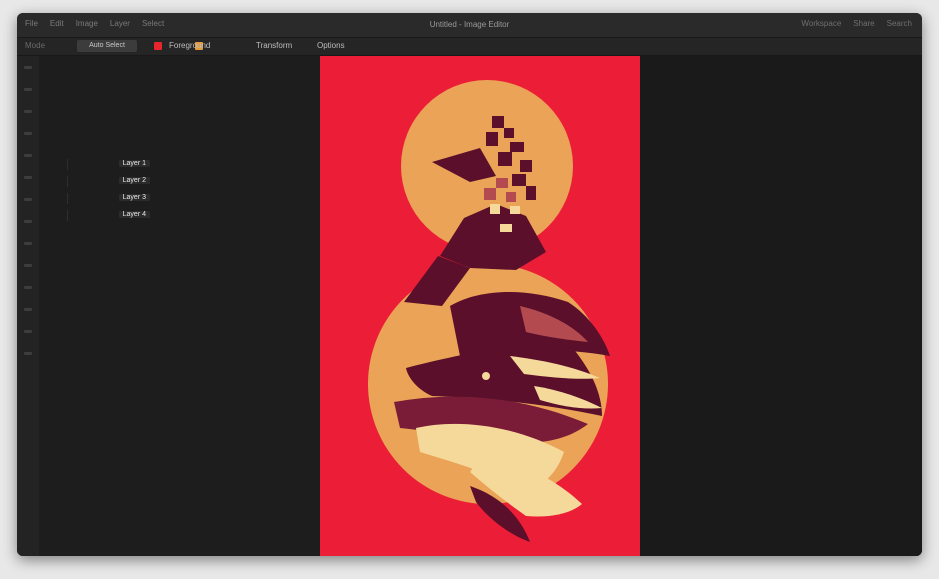  What do you see at coordinates (331, 45) in the screenshot?
I see `toolbar-item-options: Options` at bounding box center [331, 45].